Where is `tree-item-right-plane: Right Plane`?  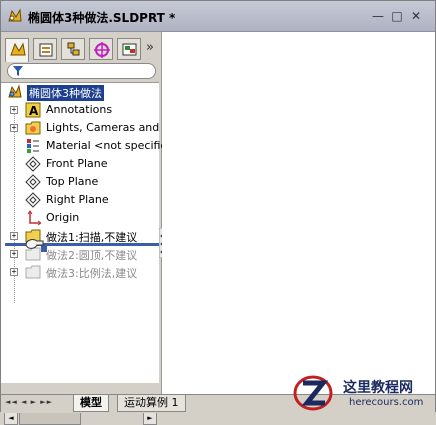
tree-item-right-plane: Right Plane is located at coordinates (80, 200).